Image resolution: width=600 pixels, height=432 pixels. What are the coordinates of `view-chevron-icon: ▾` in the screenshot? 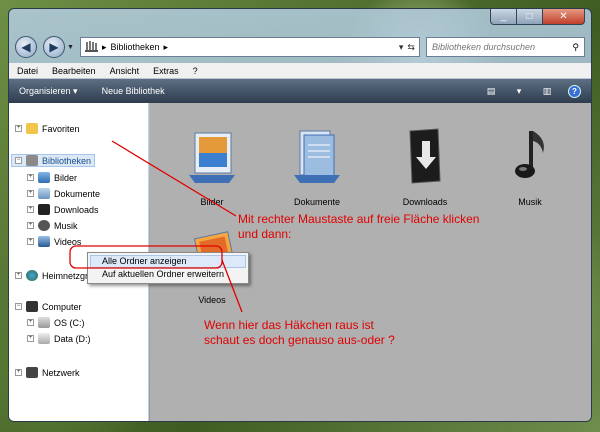 It's located at (519, 91).